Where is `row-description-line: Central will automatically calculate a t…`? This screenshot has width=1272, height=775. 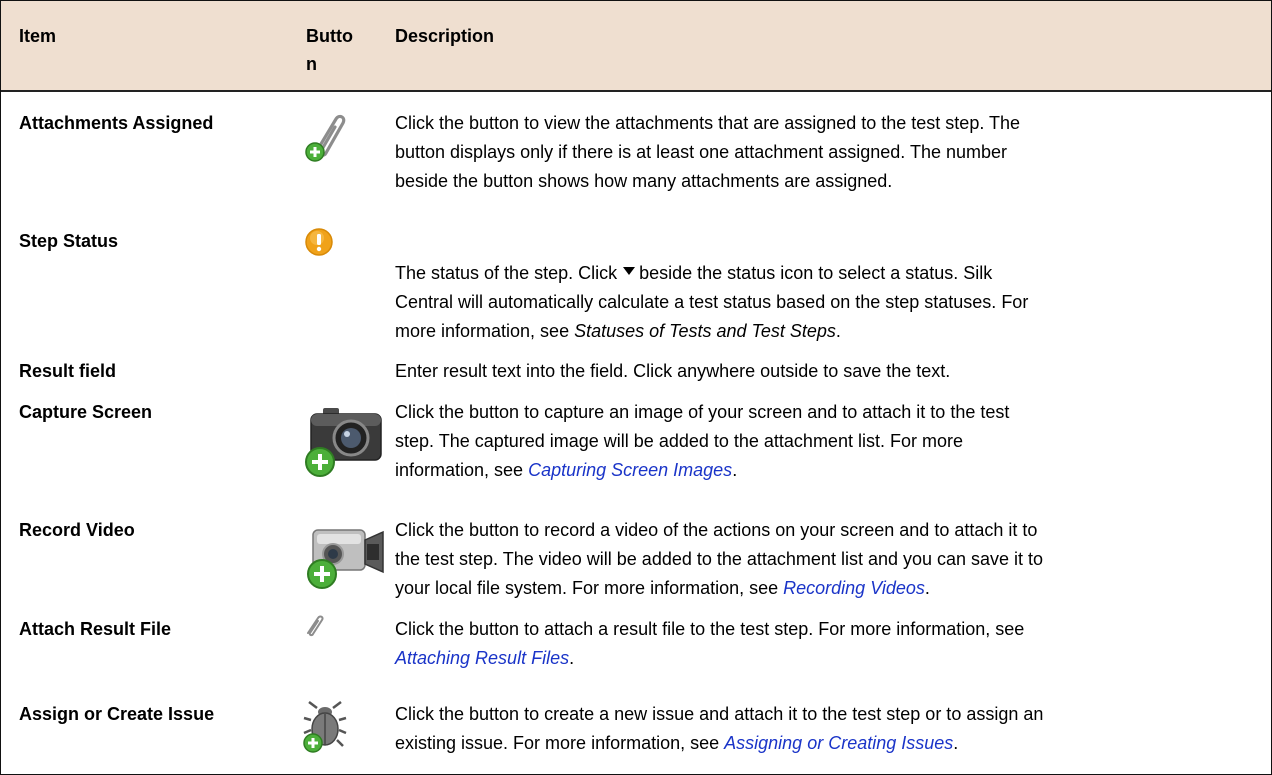 row-description-line: Central will automatically calculate a t… is located at coordinates (712, 302).